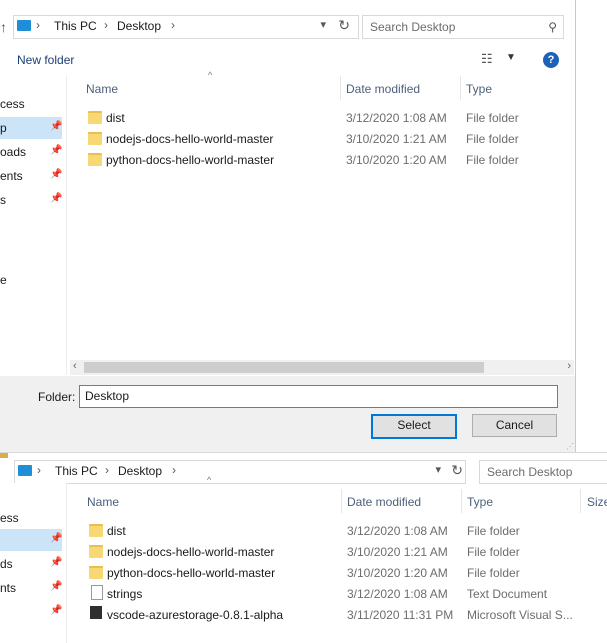  I want to click on list-item: strings 3/12/2020 1:08 AM Text Document, so click(344, 594).